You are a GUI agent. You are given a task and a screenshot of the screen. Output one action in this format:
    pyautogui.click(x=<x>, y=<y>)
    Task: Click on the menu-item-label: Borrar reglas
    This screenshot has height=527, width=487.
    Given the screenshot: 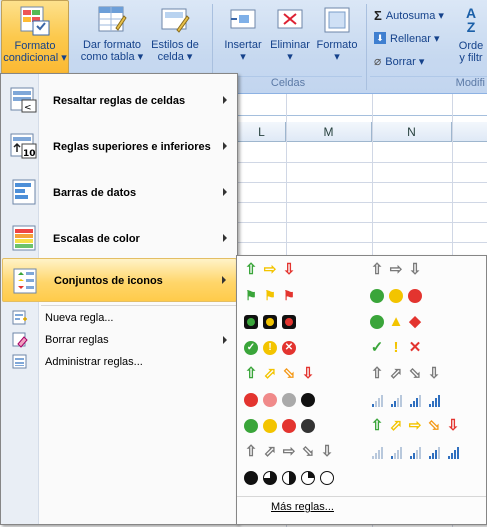 What is the action you would take?
    pyautogui.click(x=77, y=340)
    